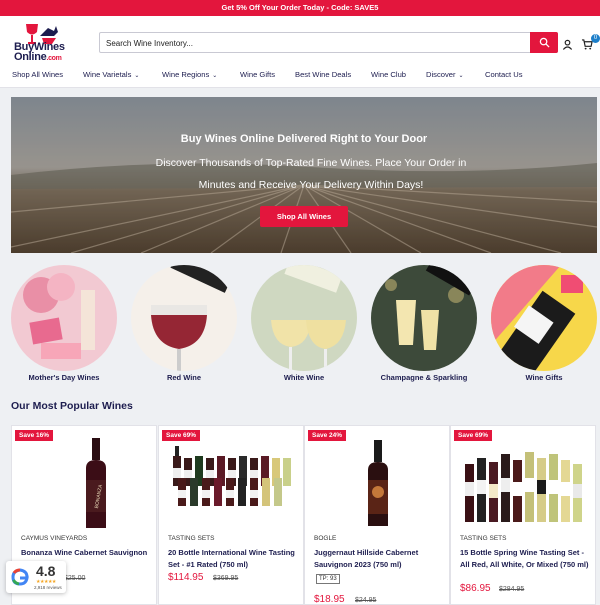 Image resolution: width=600 pixels, height=605 pixels. What do you see at coordinates (304, 318) in the screenshot?
I see `white-wine-image` at bounding box center [304, 318].